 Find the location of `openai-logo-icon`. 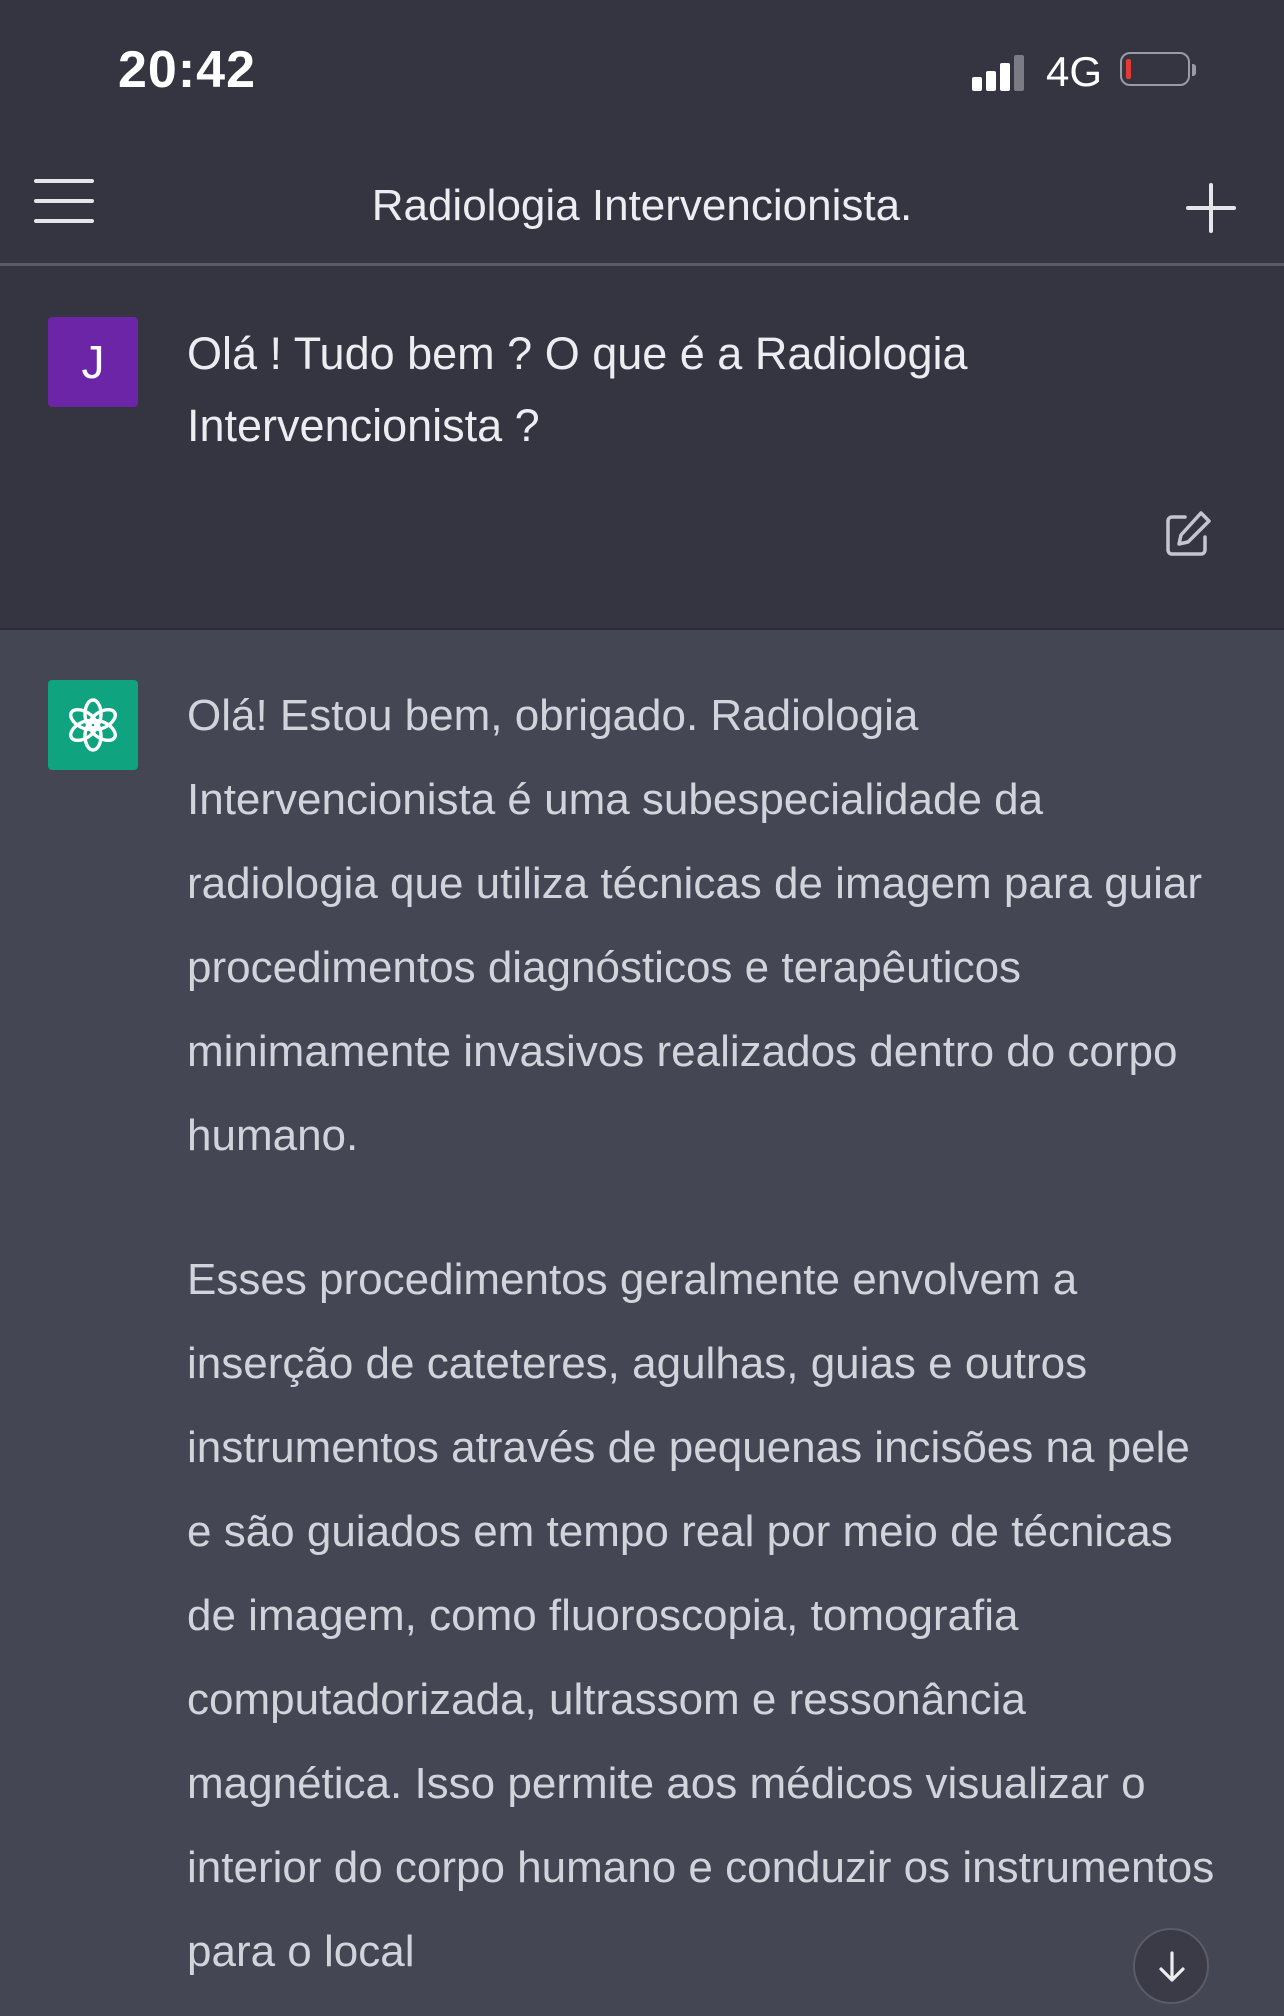

openai-logo-icon is located at coordinates (93, 725).